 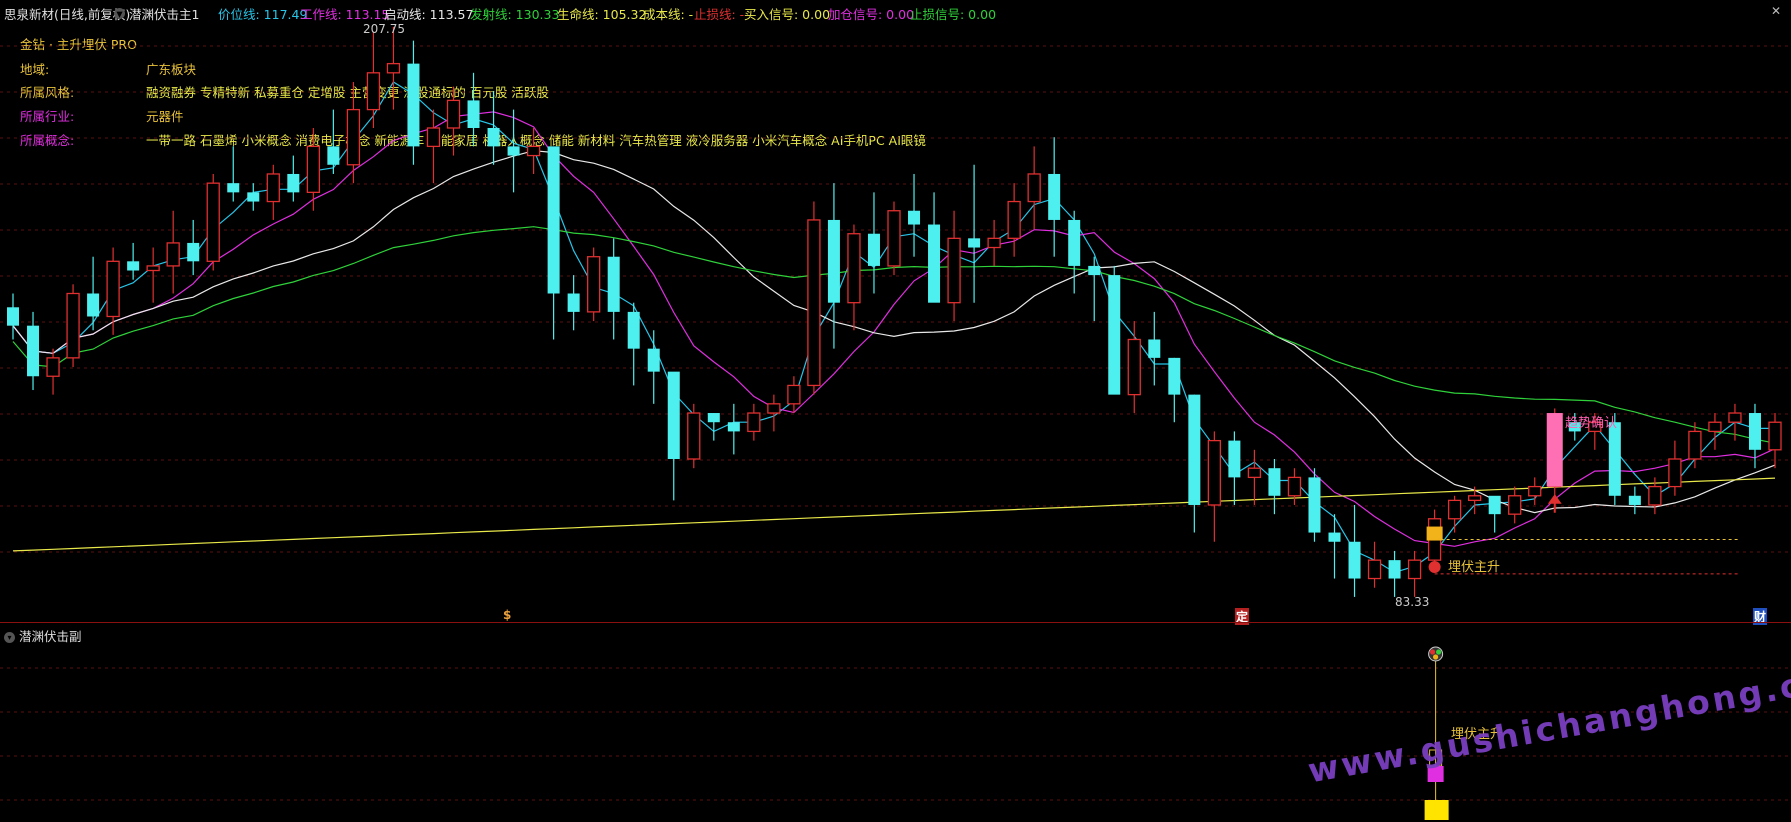 What do you see at coordinates (1434, 567) in the screenshot?
I see `ambush-dot` at bounding box center [1434, 567].